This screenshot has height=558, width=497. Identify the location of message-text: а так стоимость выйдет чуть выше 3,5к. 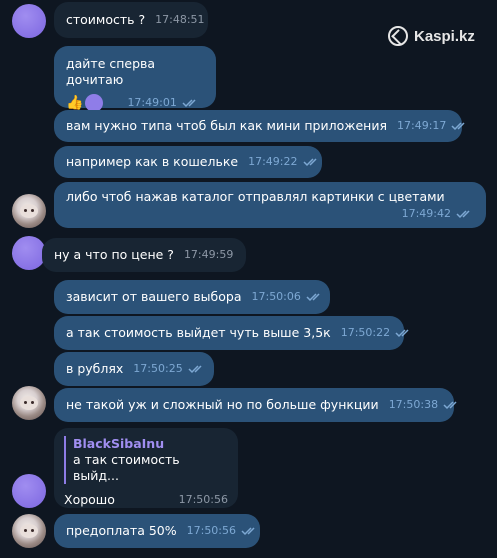
(198, 332).